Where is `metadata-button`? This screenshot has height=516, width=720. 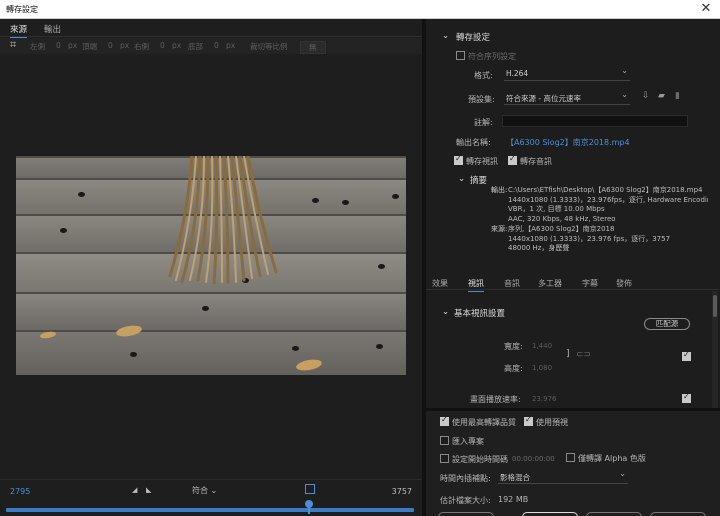 metadata-button is located at coordinates (466, 514).